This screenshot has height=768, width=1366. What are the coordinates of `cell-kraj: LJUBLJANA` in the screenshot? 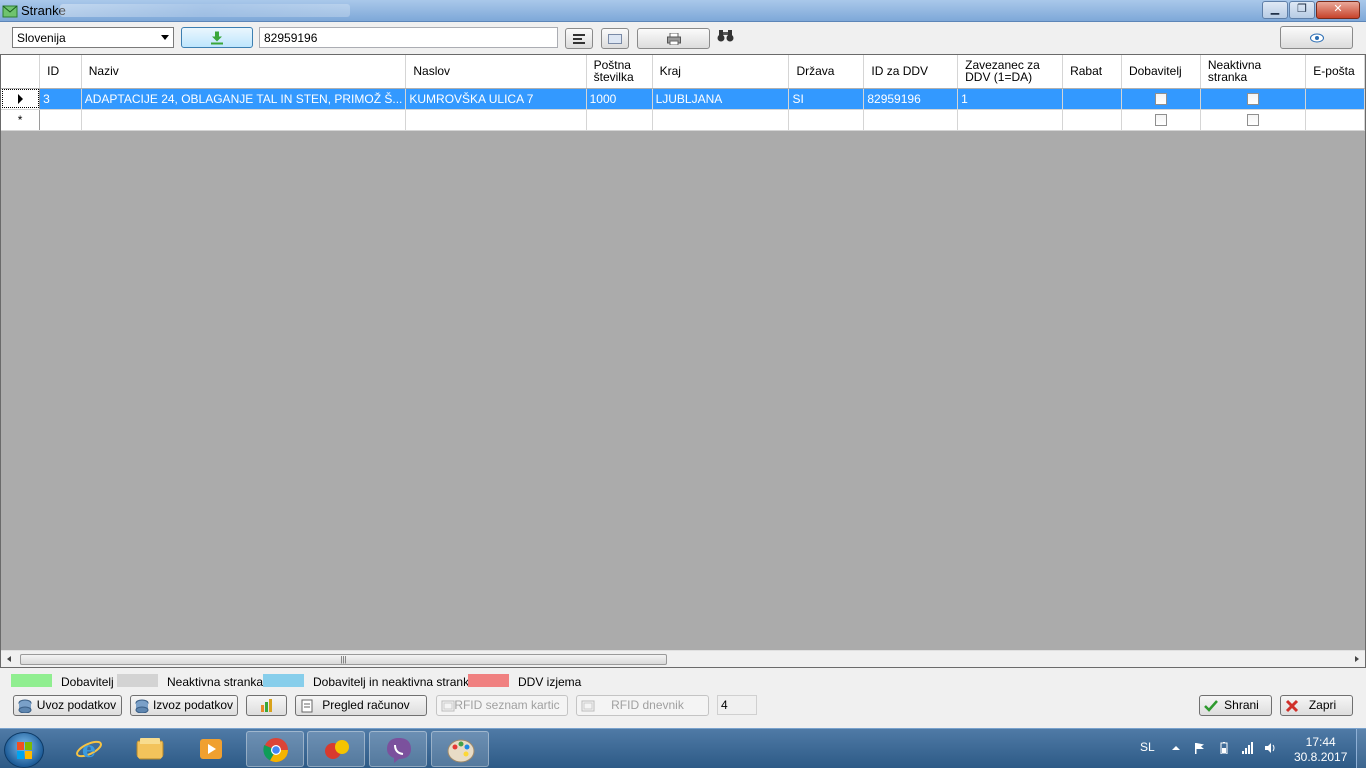 It's located at (721, 99).